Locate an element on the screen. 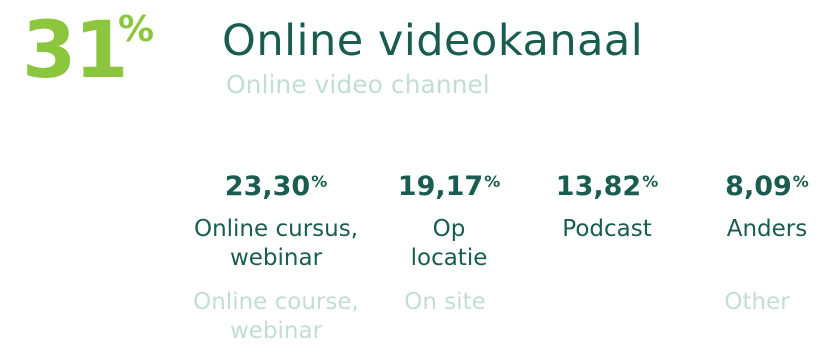  headline-figure: 31 % is located at coordinates (115, 58).